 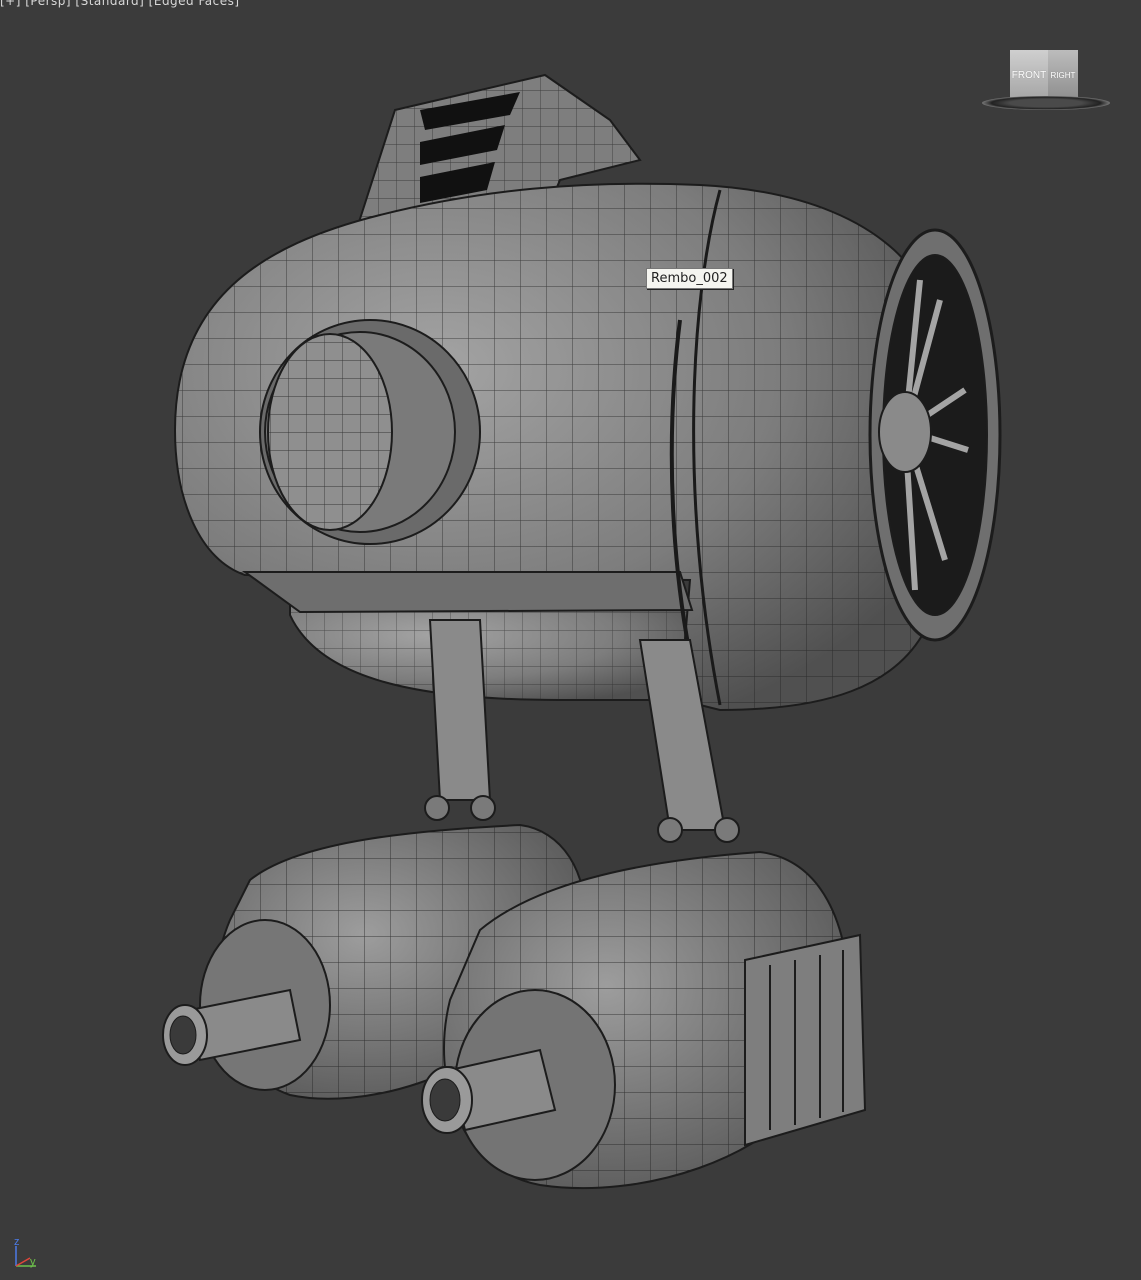 What do you see at coordinates (689, 278) in the screenshot?
I see `object-name-tooltip: Rembo_002` at bounding box center [689, 278].